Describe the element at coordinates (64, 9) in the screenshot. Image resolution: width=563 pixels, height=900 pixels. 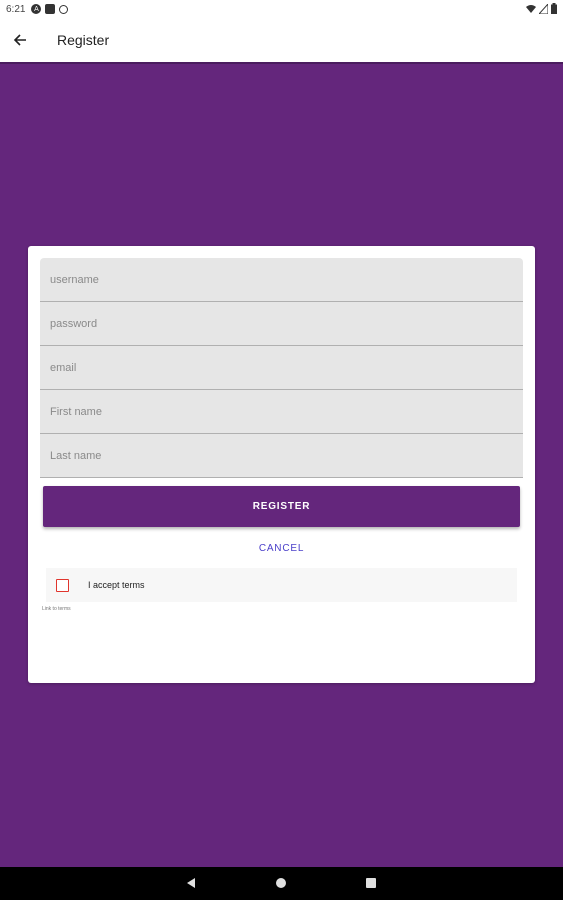
I see `settings-icon` at that location.